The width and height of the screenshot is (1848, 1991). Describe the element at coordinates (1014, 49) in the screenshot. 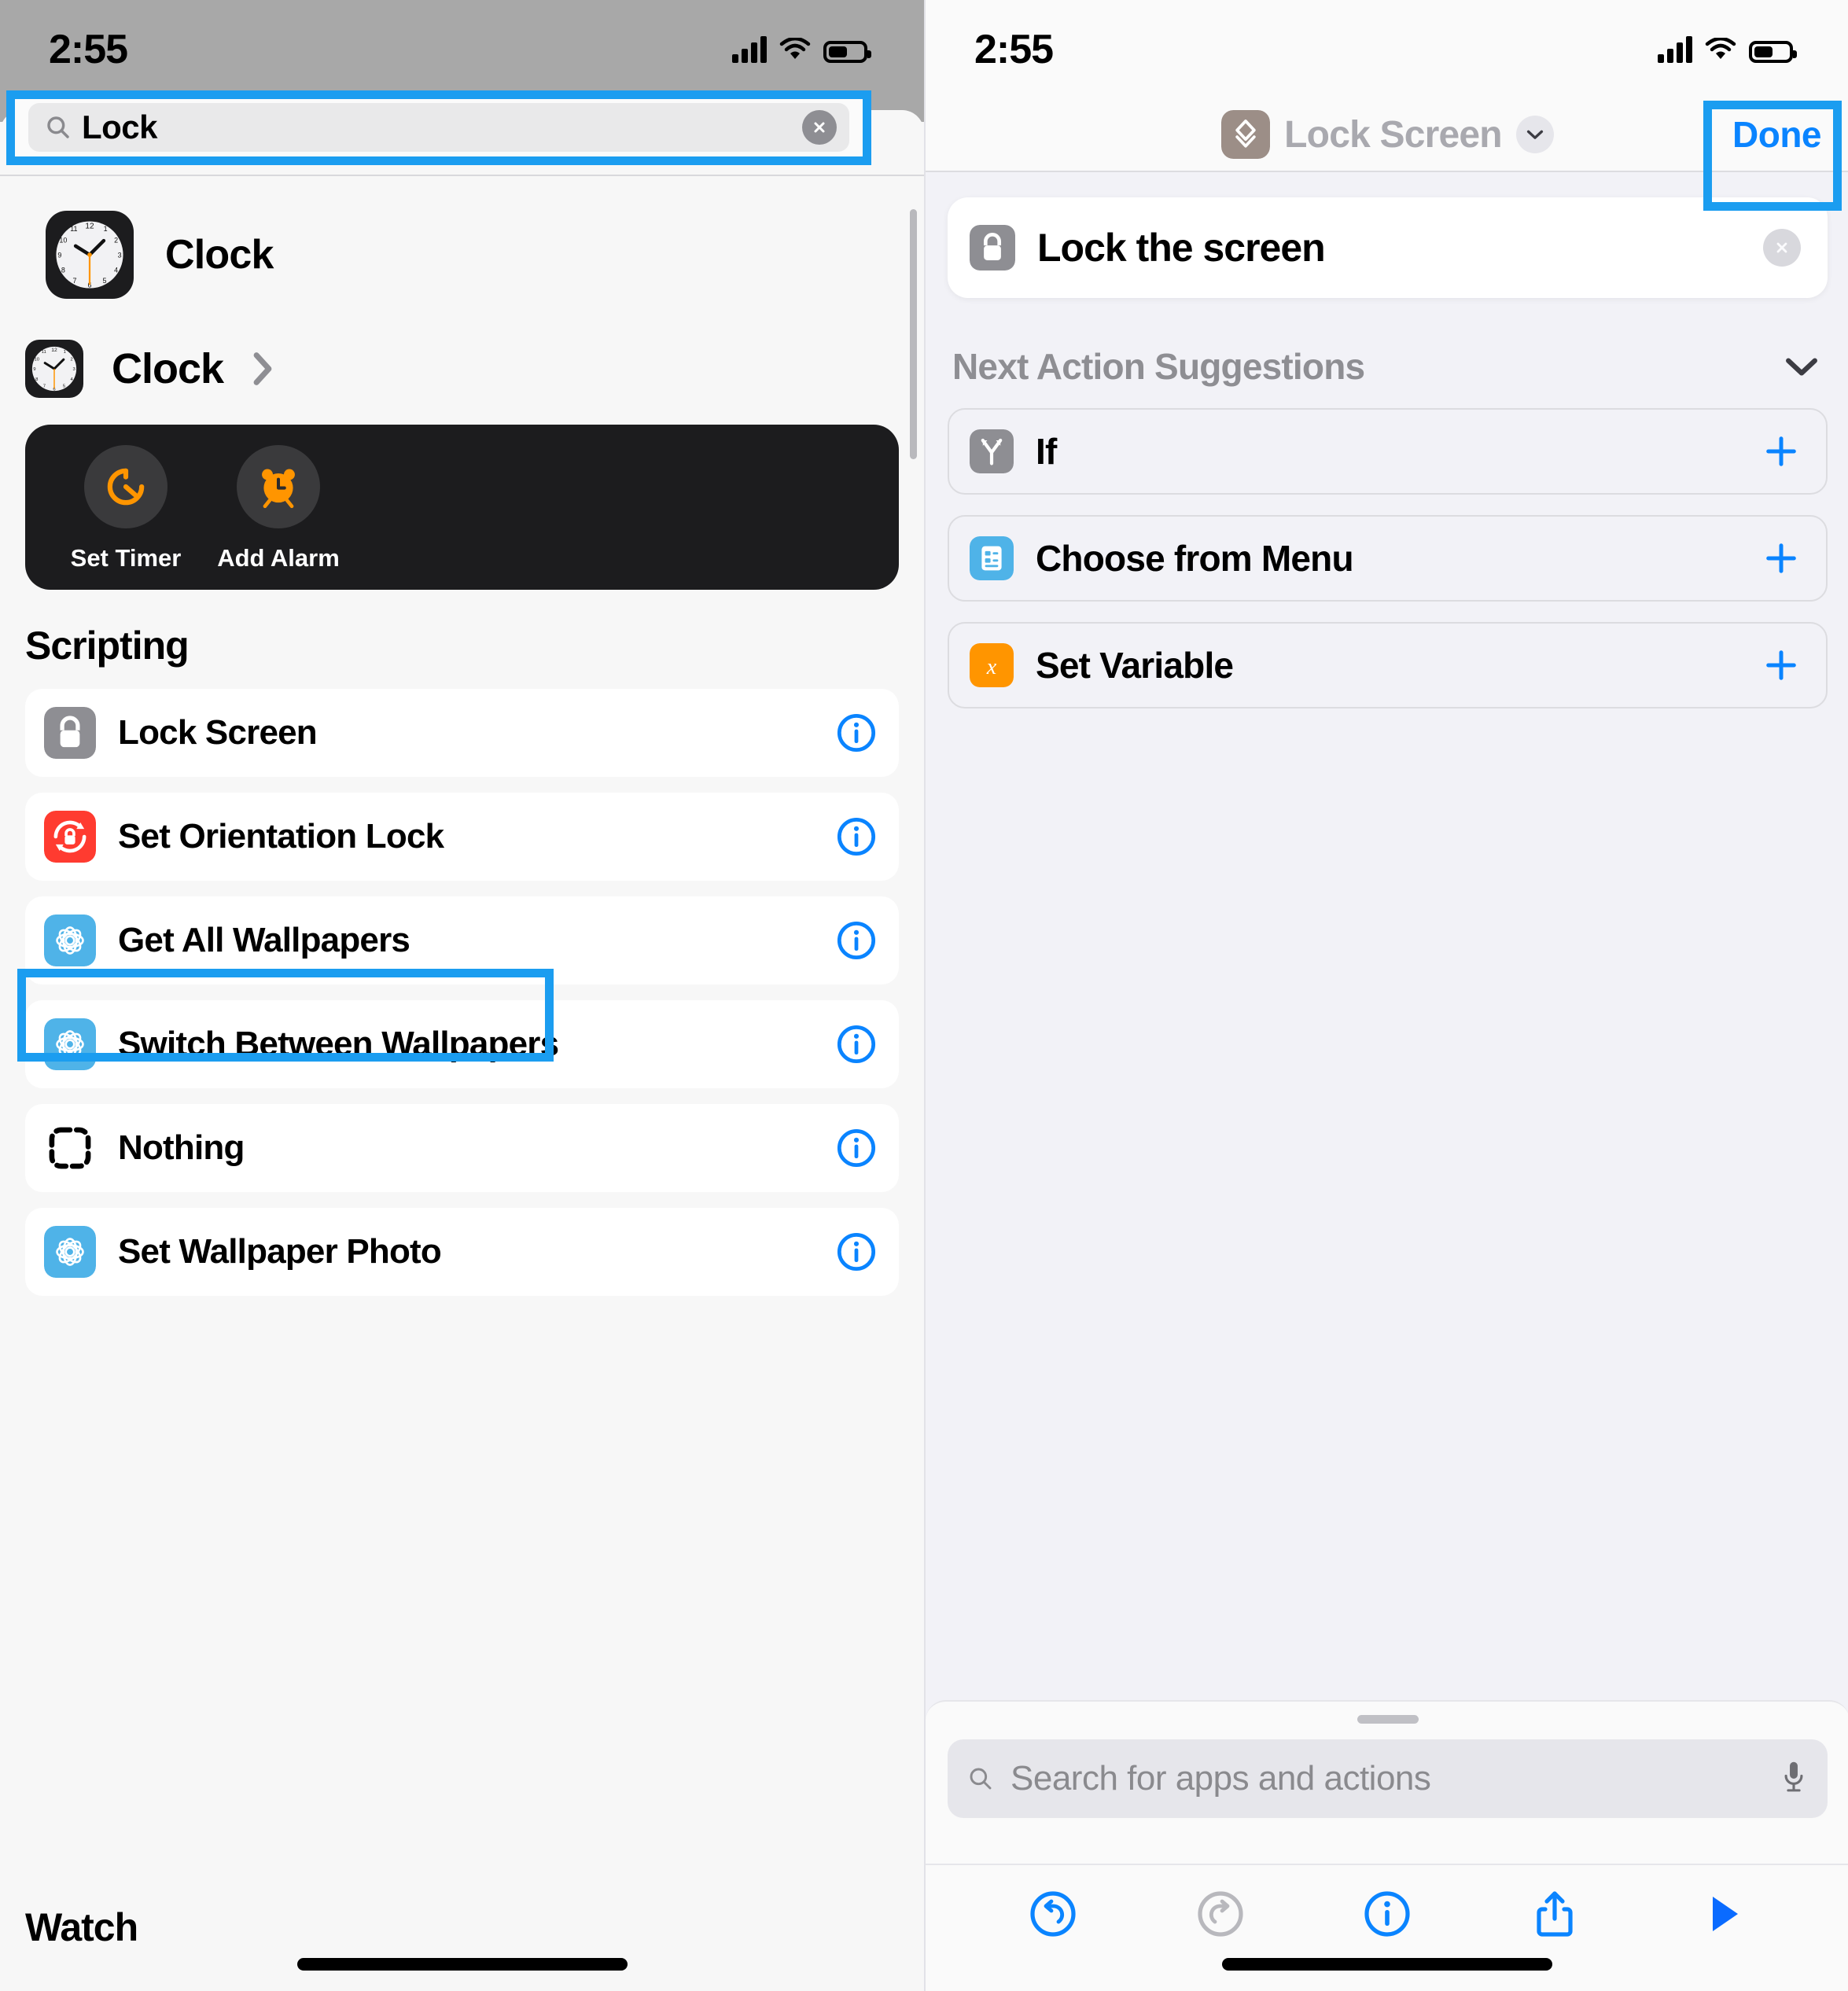

I see `status-time: 2:55` at that location.